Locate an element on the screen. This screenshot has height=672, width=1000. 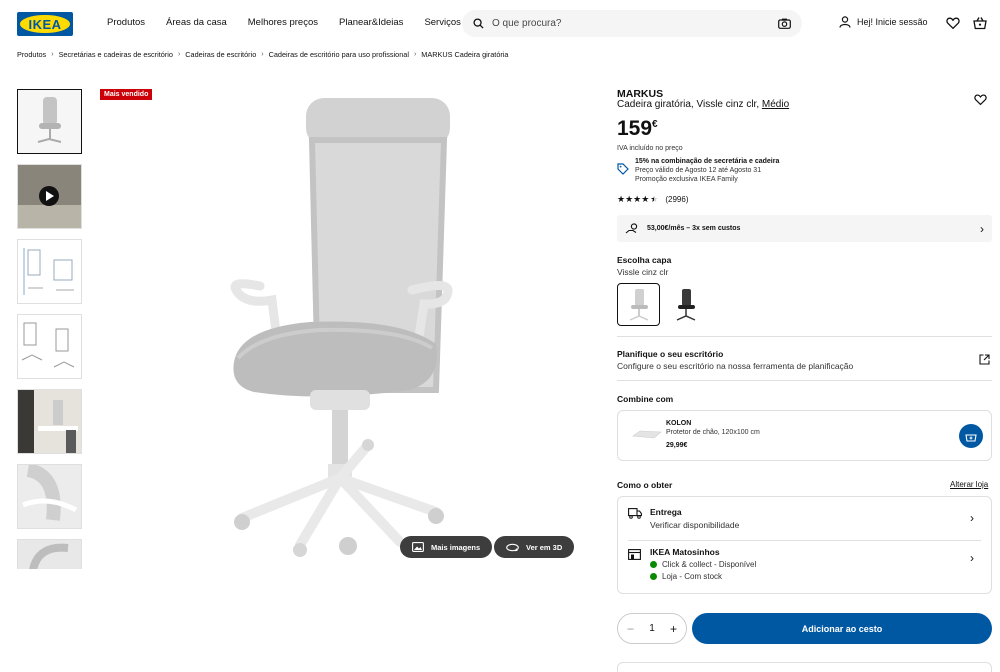
basket-icon is located at coordinates (980, 23).